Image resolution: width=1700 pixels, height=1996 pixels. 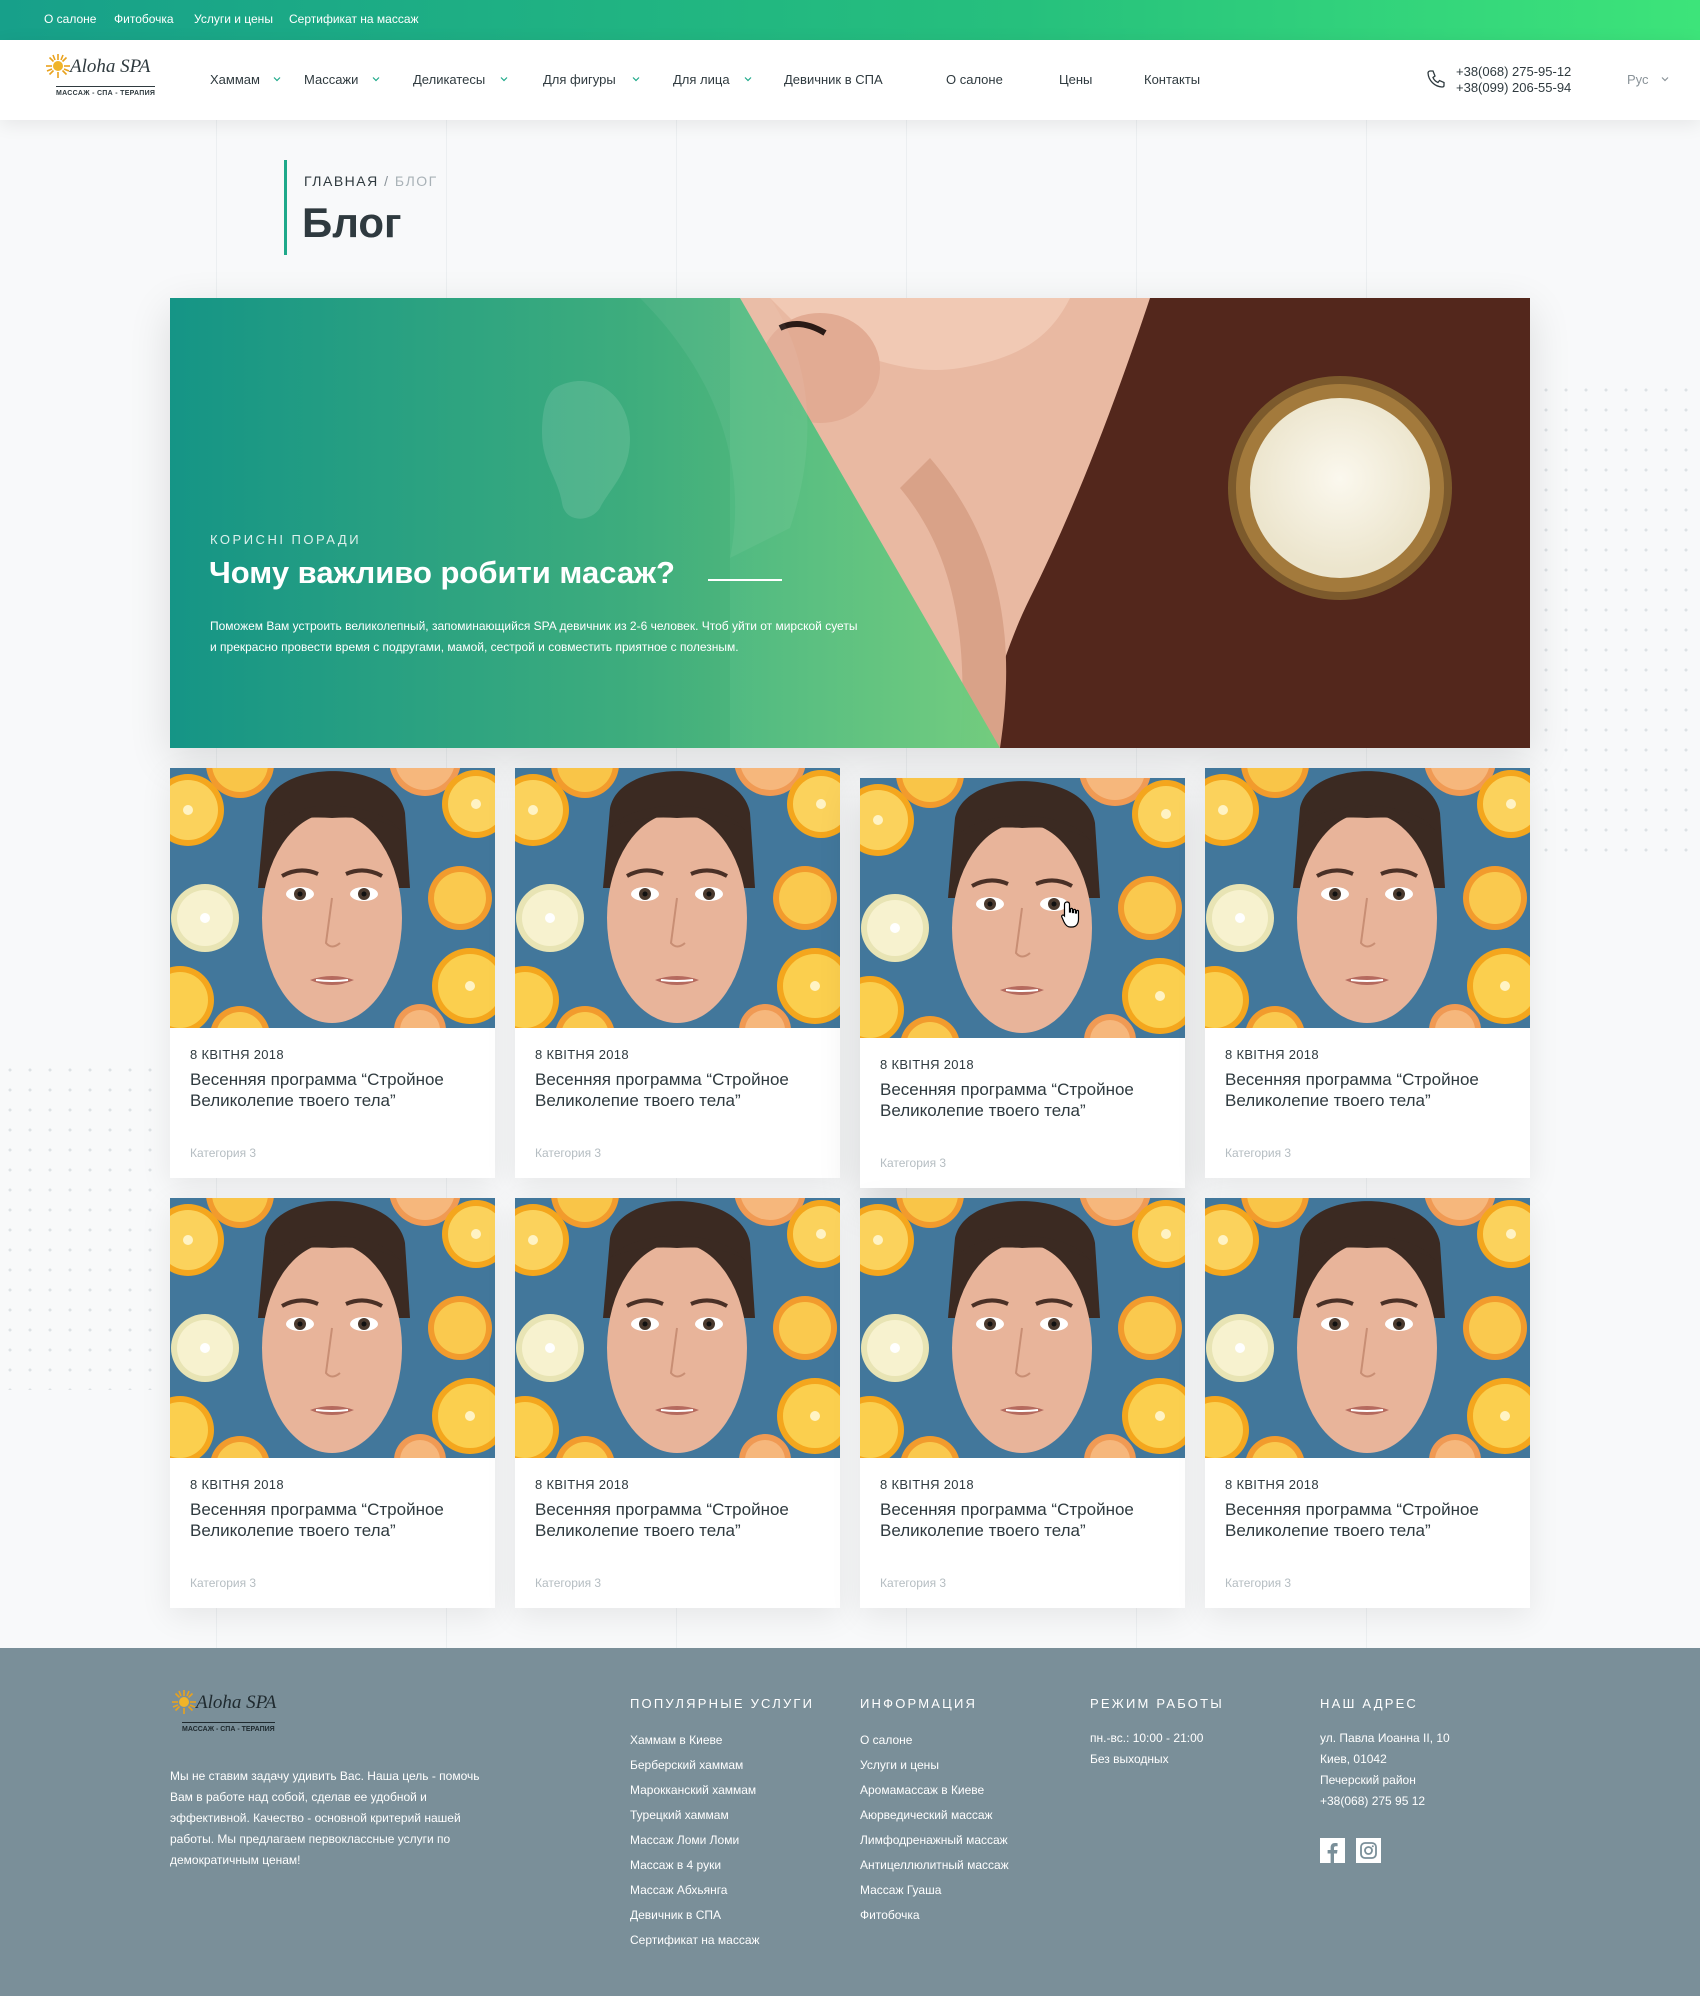 What do you see at coordinates (701, 79) in the screenshot?
I see `nav-item-face: Для лица` at bounding box center [701, 79].